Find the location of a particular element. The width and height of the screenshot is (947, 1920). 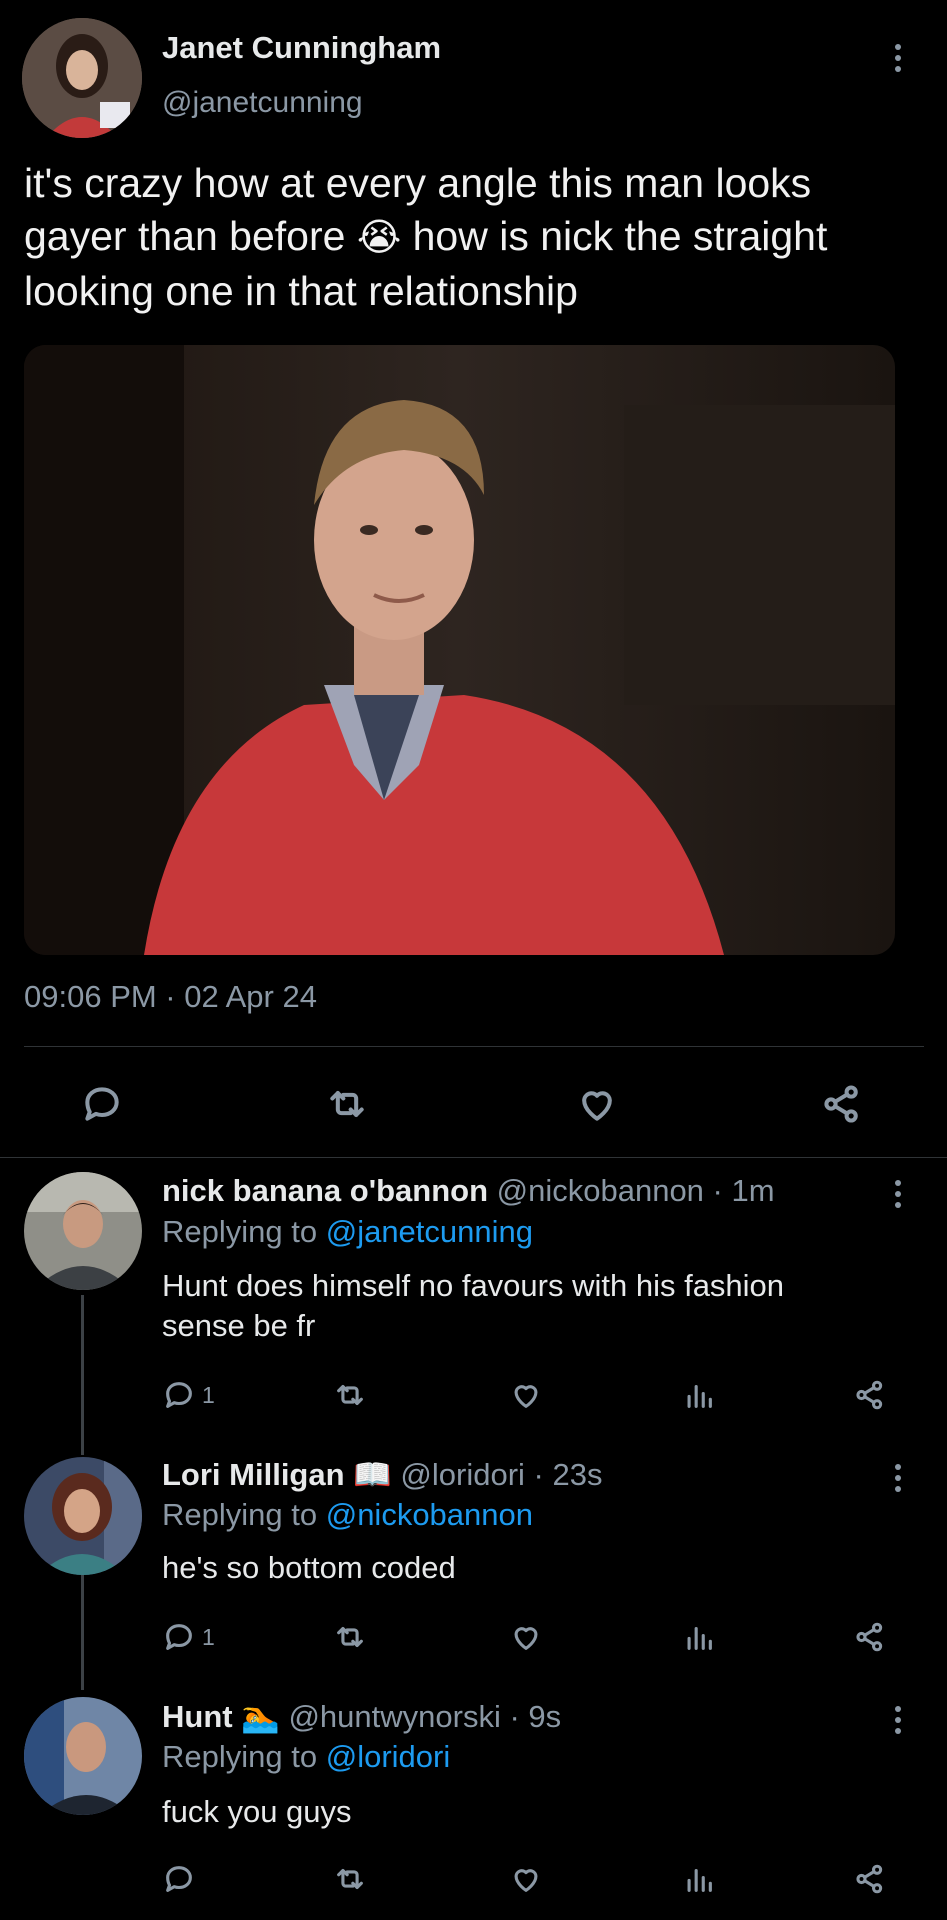

reply-header: nick banana o'bannon @nickobannon · 1m is located at coordinates (468, 1191).